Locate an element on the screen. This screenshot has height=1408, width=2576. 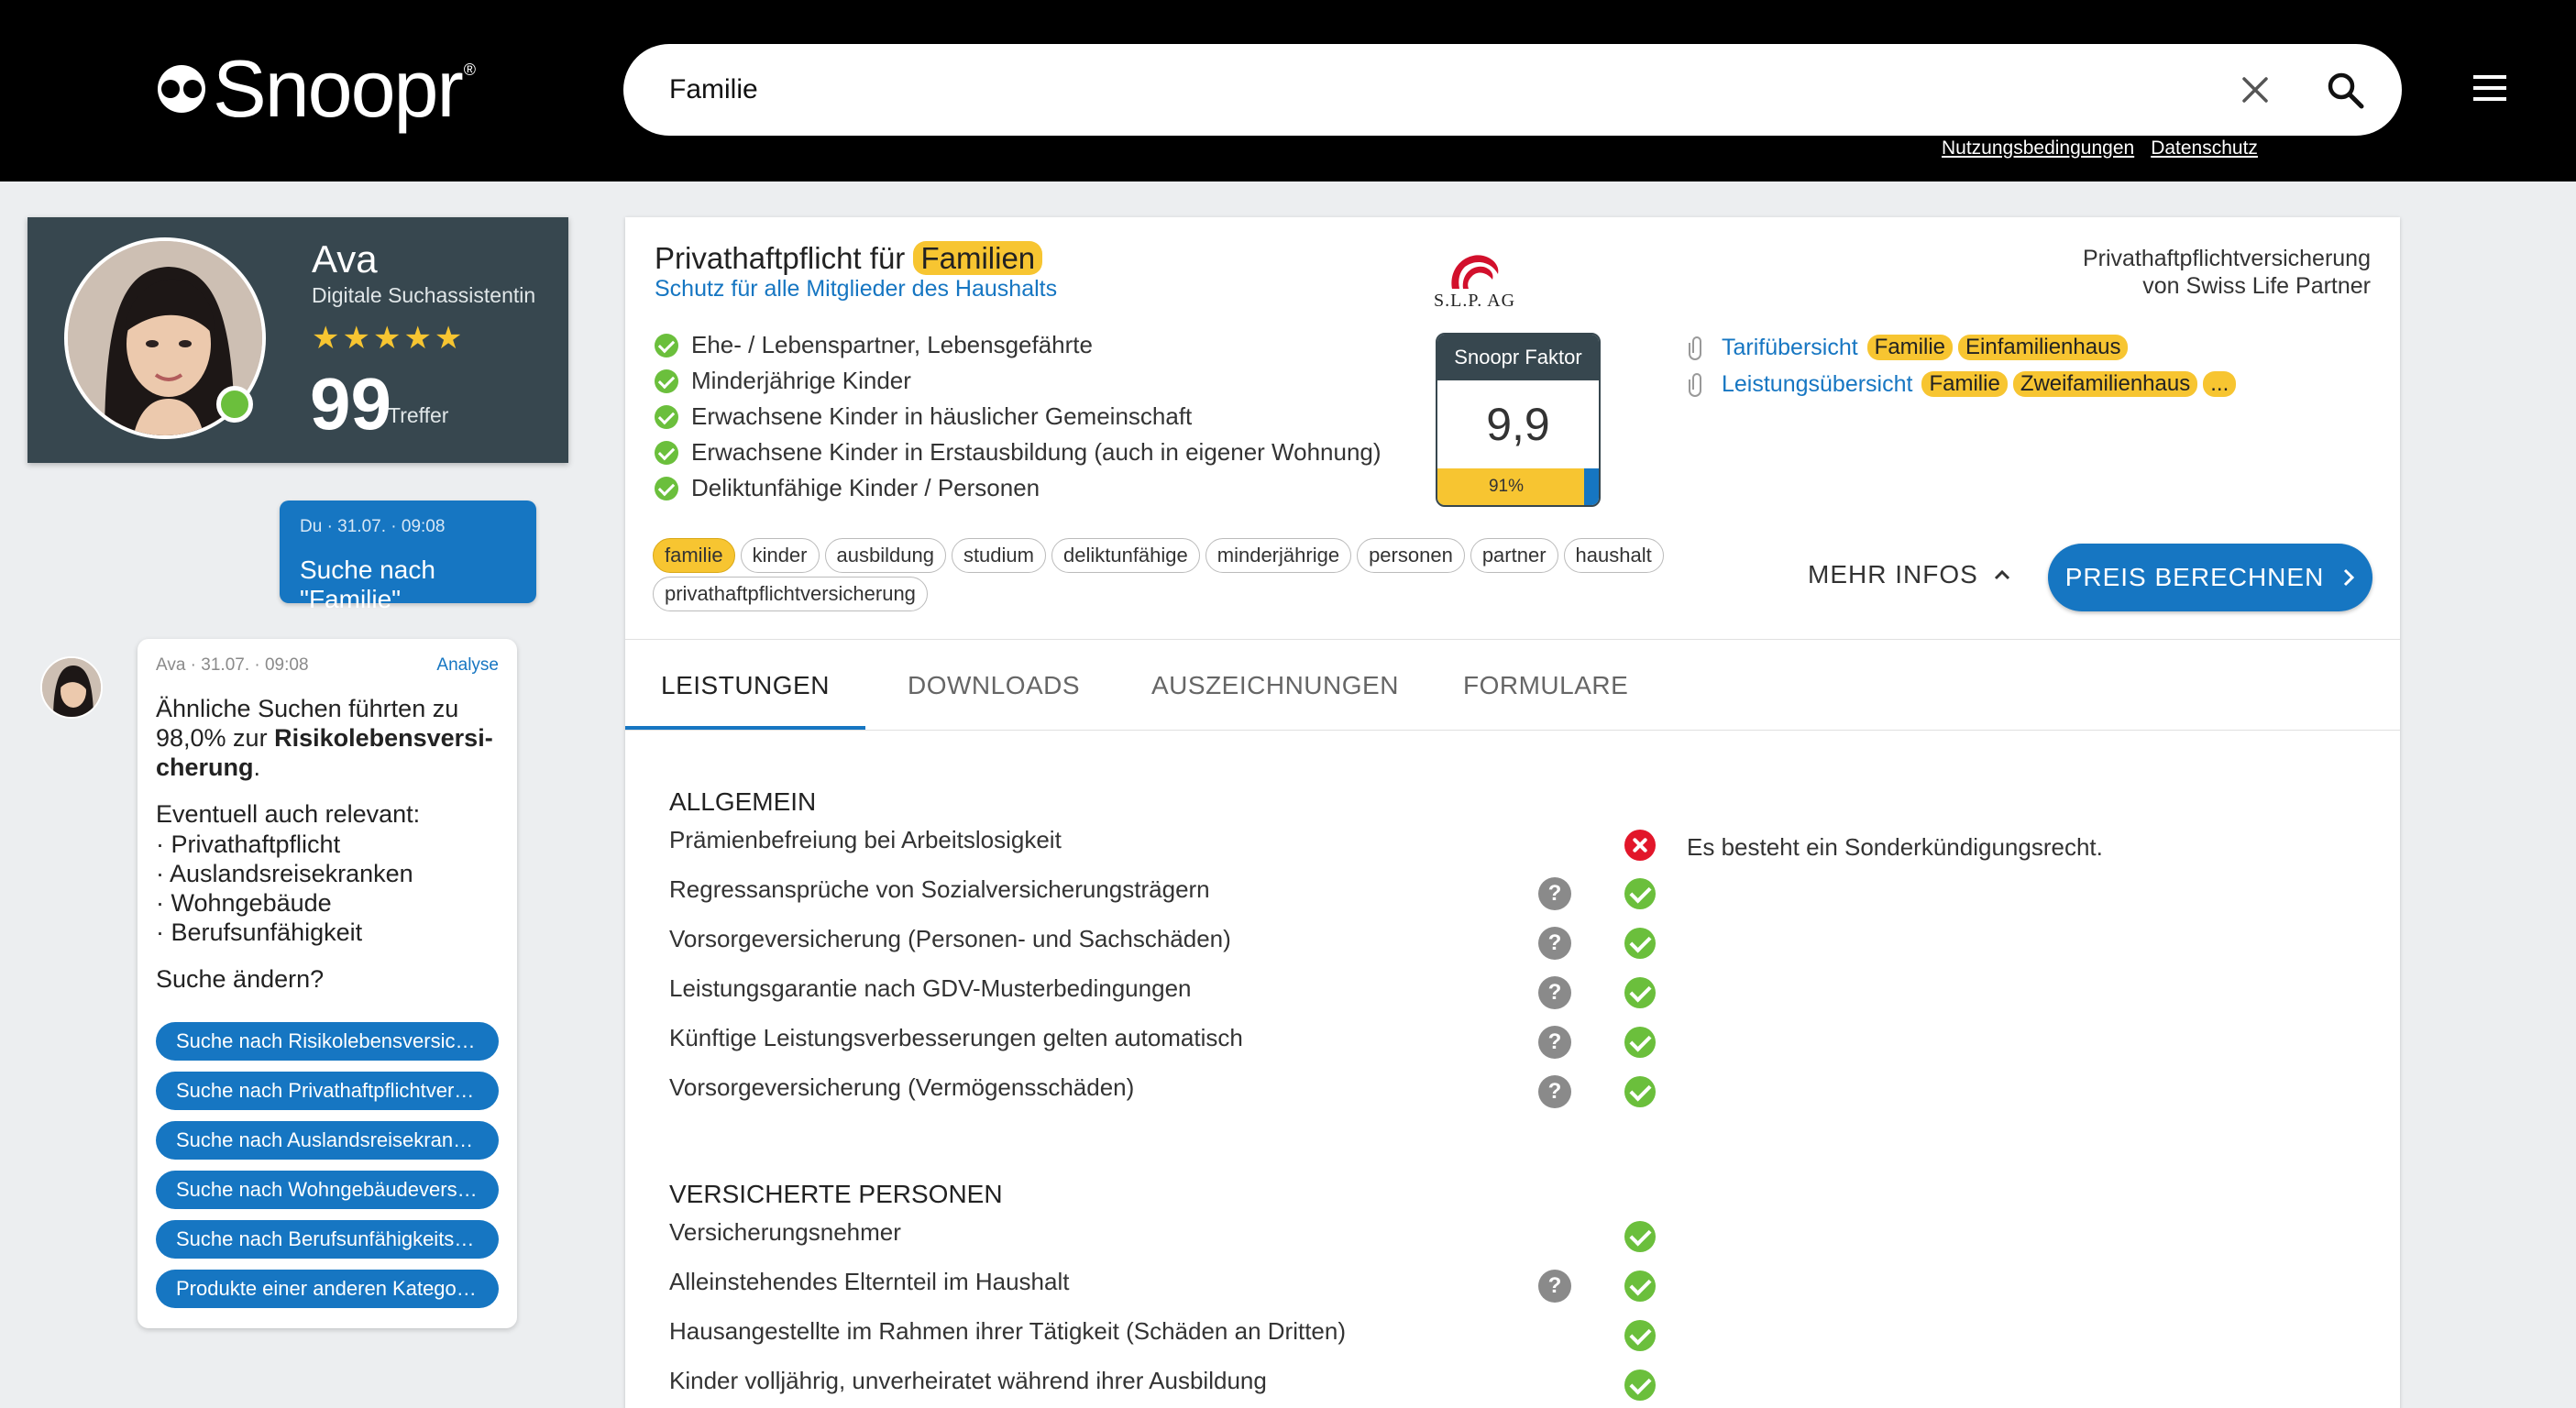
calculate-price-button: PREIS BERECHNEN is located at coordinates (2210, 577).